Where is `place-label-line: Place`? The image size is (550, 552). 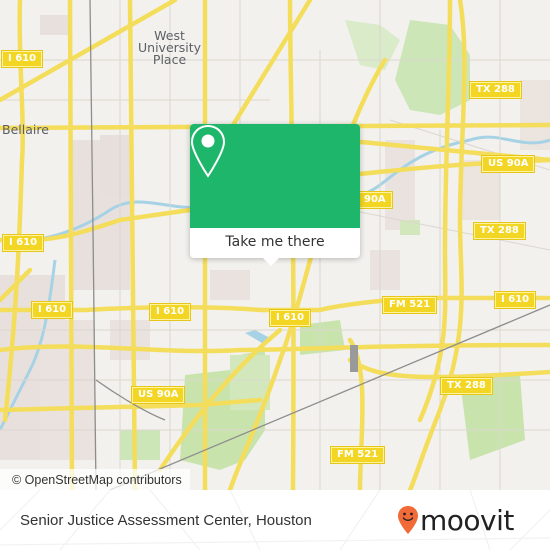 place-label-line: Place is located at coordinates (169, 59).